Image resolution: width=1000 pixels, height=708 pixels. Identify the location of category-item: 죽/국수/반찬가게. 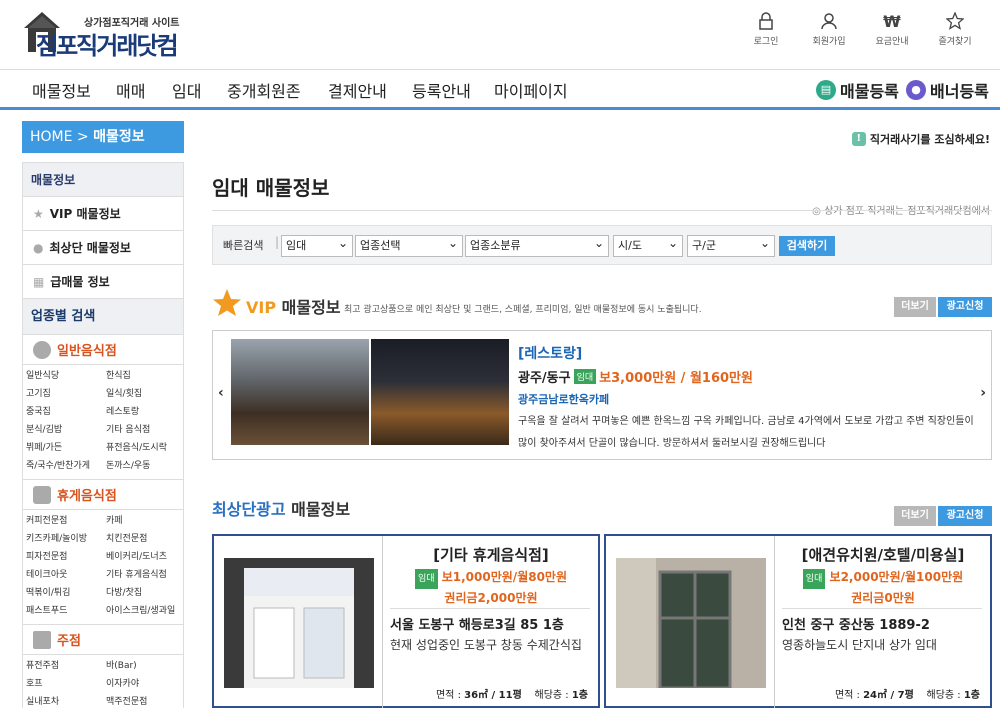
(66, 466).